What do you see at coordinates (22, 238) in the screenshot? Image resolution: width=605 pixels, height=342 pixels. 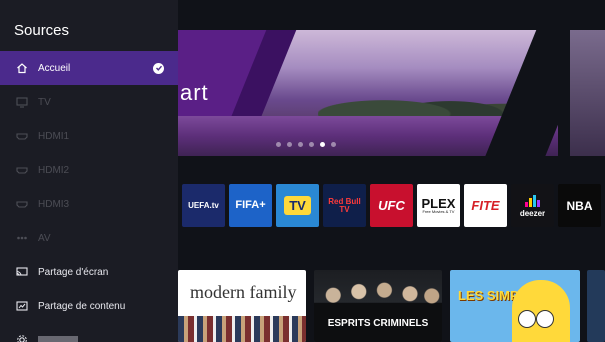 I see `av-icon` at bounding box center [22, 238].